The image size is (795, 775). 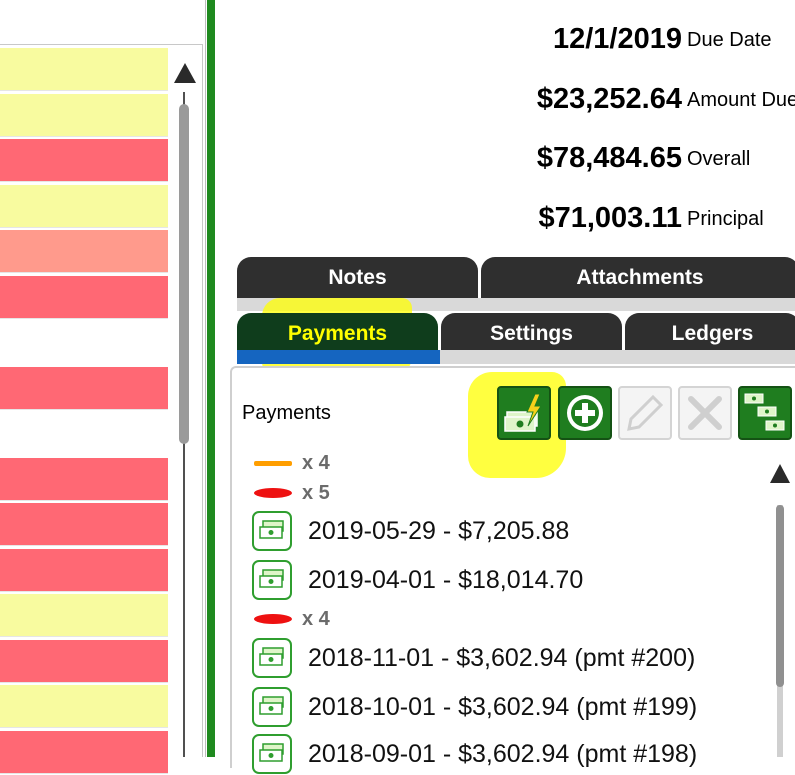 What do you see at coordinates (211, 378) in the screenshot?
I see `panel-divider` at bounding box center [211, 378].